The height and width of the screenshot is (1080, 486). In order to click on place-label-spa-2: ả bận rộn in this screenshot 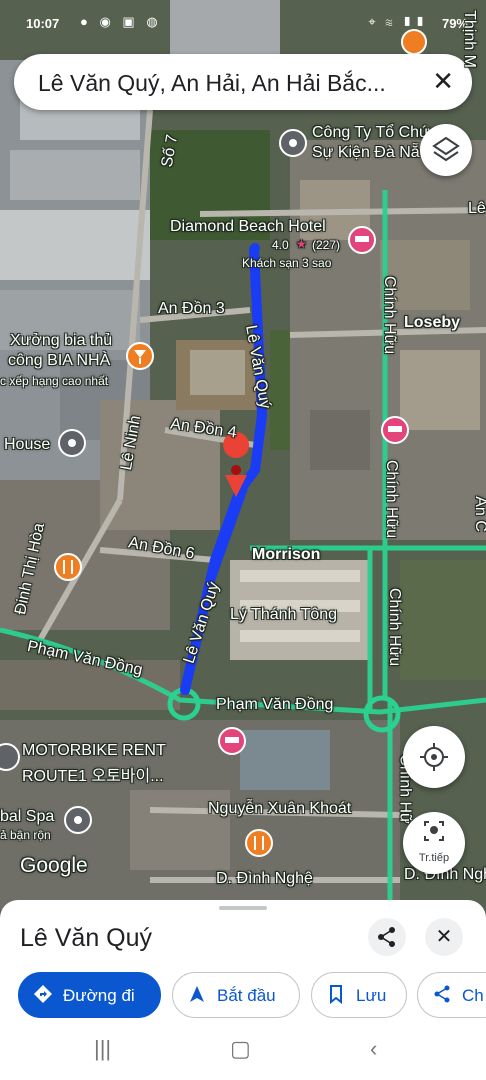, I will do `click(25, 835)`.